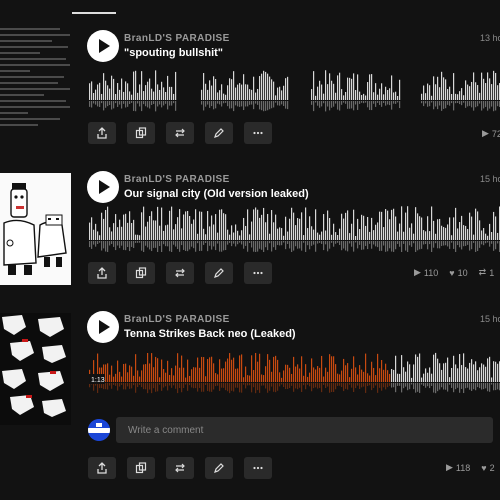  Describe the element at coordinates (463, 467) in the screenshot. I see `play-count: 118` at that location.